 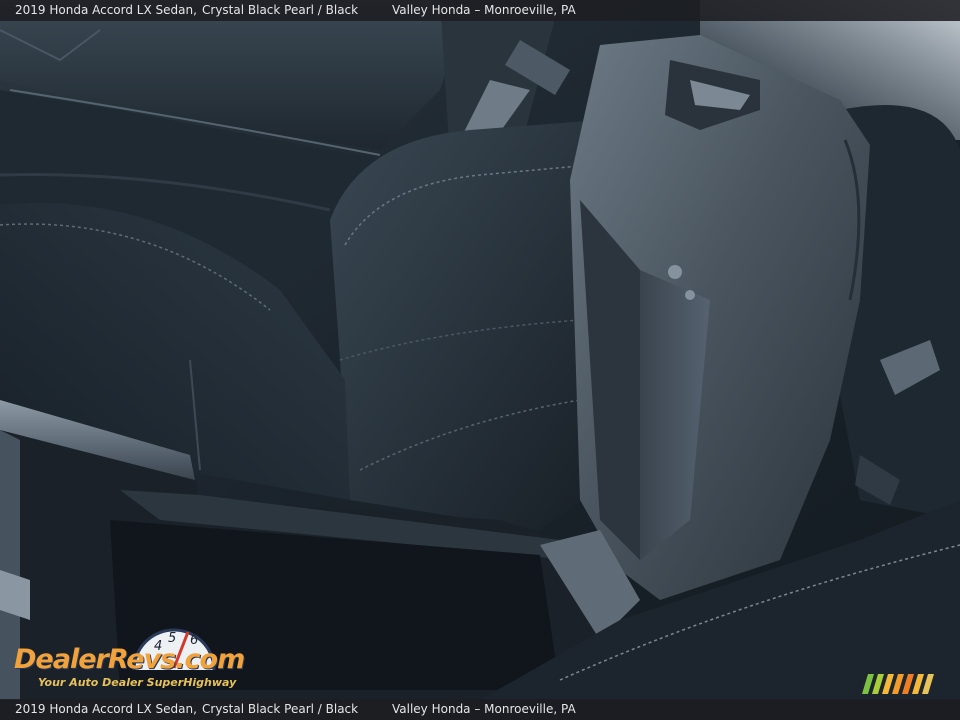 I want to click on watermark-brand: DealerRevs.com, so click(x=129, y=659).